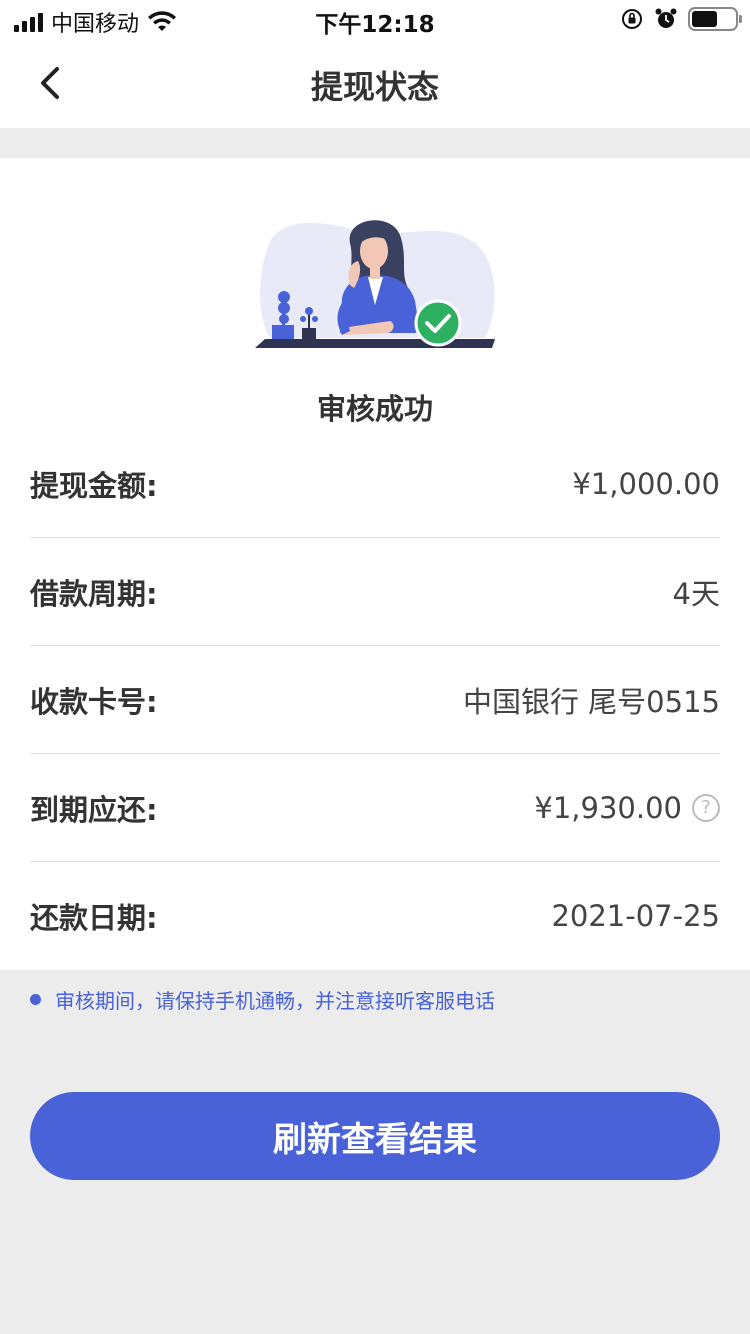 The image size is (750, 1334). I want to click on detail-value: 4天, so click(696, 592).